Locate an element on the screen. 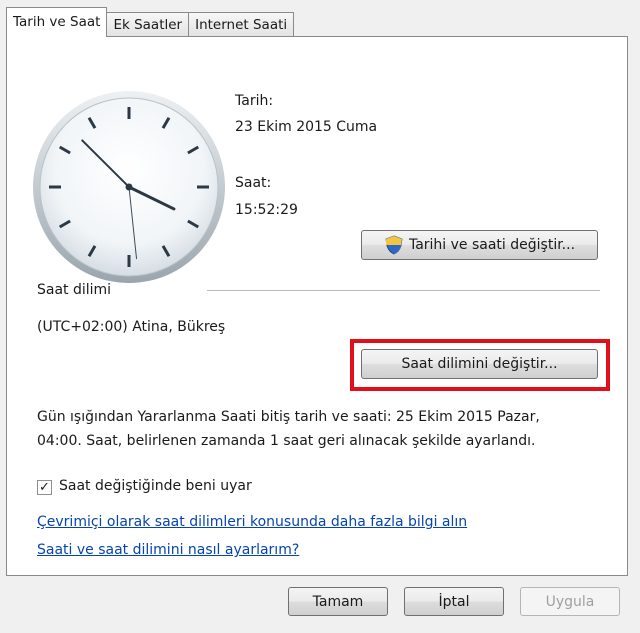 The height and width of the screenshot is (633, 640). shield-icon is located at coordinates (394, 245).